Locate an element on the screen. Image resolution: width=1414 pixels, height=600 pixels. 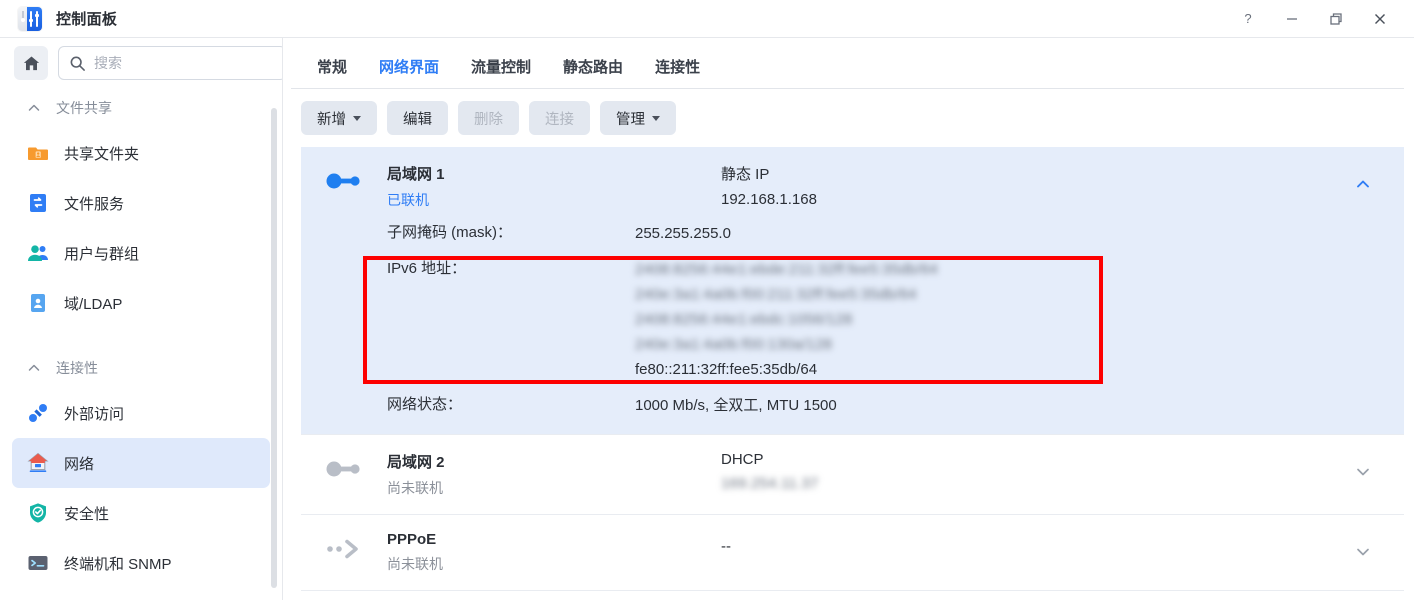
external-access-icon is located at coordinates (38, 413).